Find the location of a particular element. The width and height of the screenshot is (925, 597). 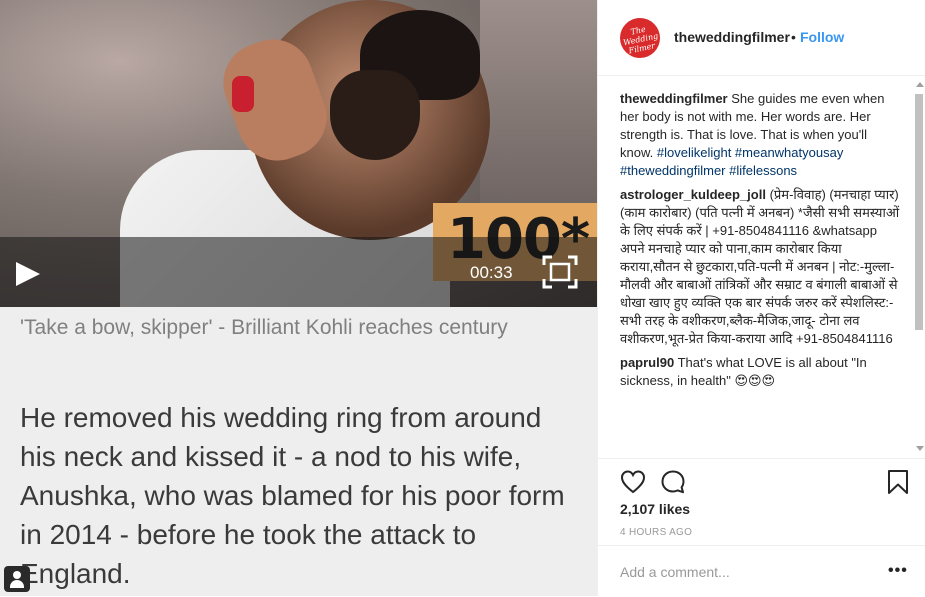

avatar: The Wedding Filmer is located at coordinates (640, 38).